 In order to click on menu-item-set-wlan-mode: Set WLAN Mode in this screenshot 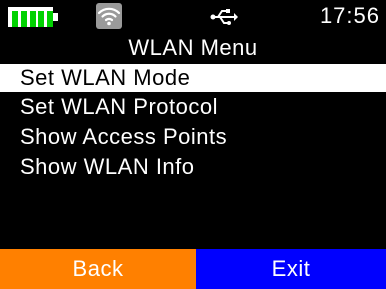, I will do `click(193, 78)`.